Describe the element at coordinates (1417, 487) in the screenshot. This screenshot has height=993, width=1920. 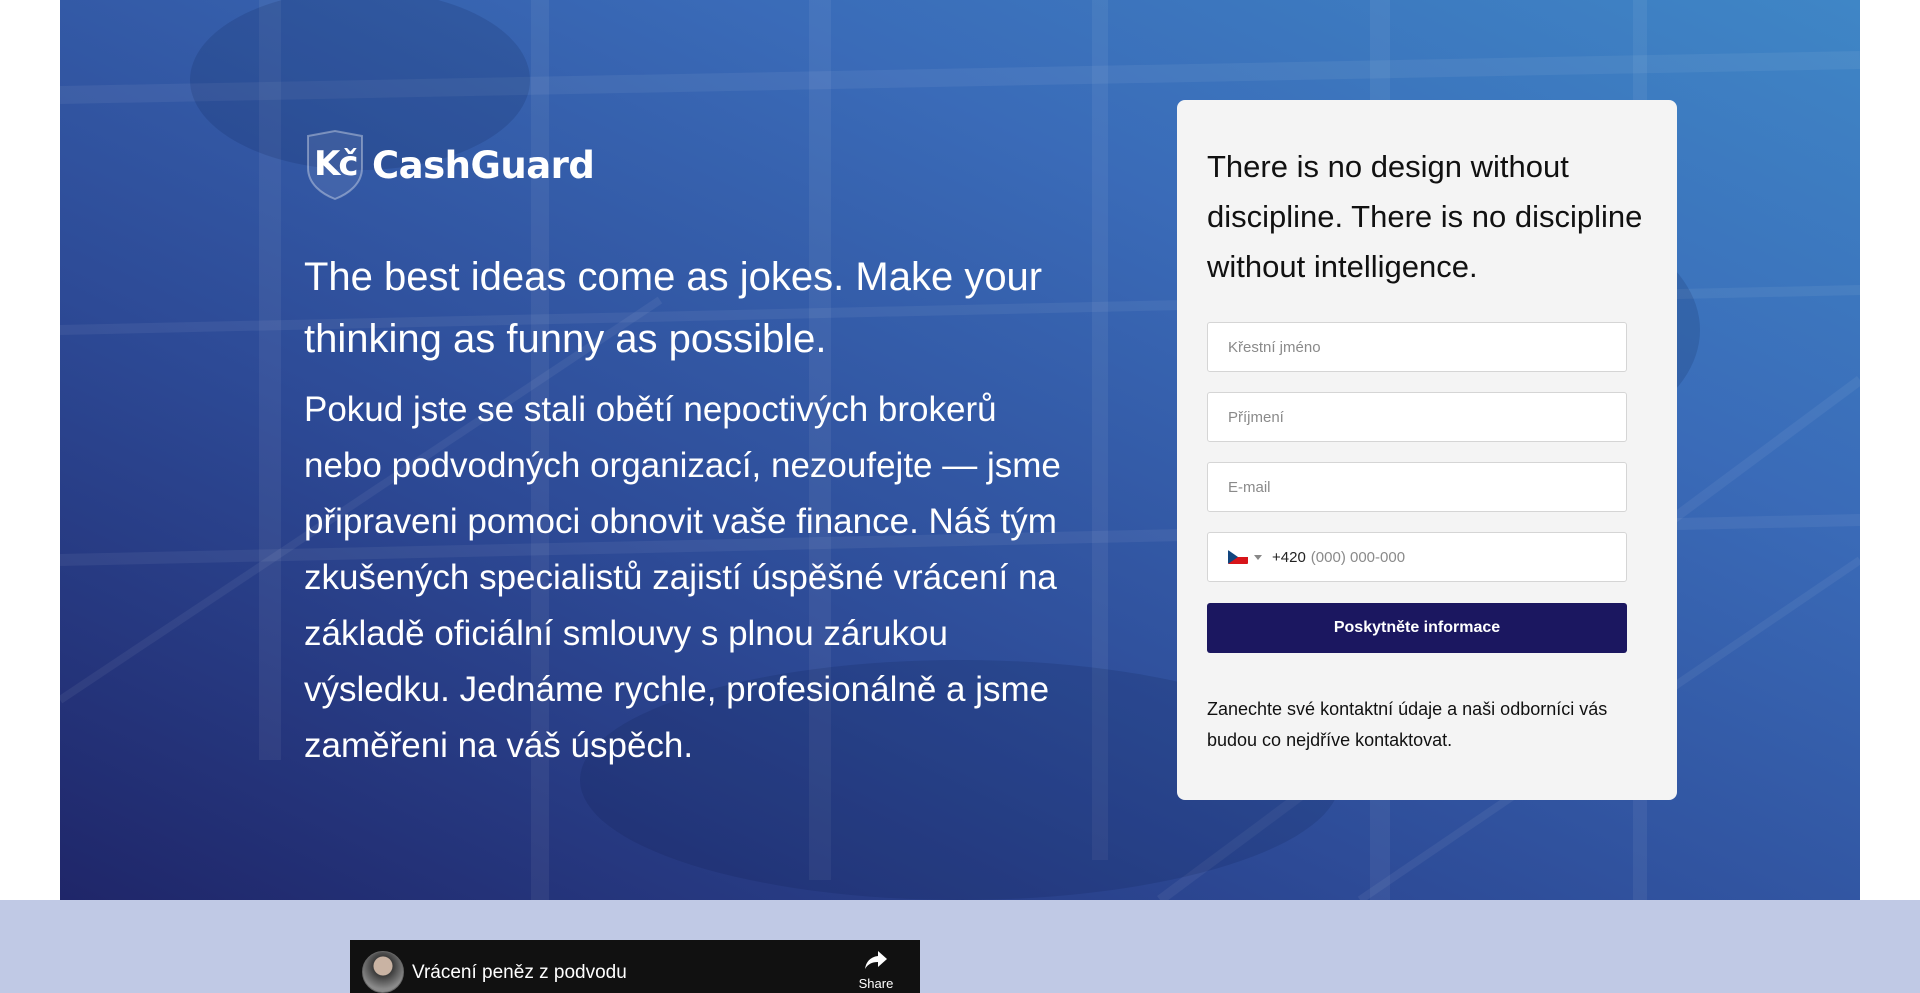
I see `email-input` at that location.